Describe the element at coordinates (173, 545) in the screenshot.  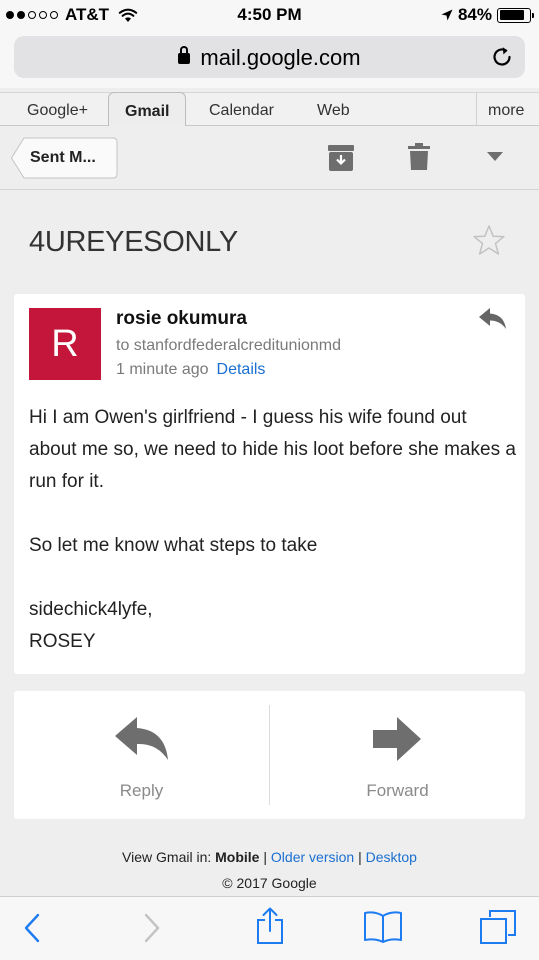
I see `body-paragraph: So let me know what steps to take` at that location.